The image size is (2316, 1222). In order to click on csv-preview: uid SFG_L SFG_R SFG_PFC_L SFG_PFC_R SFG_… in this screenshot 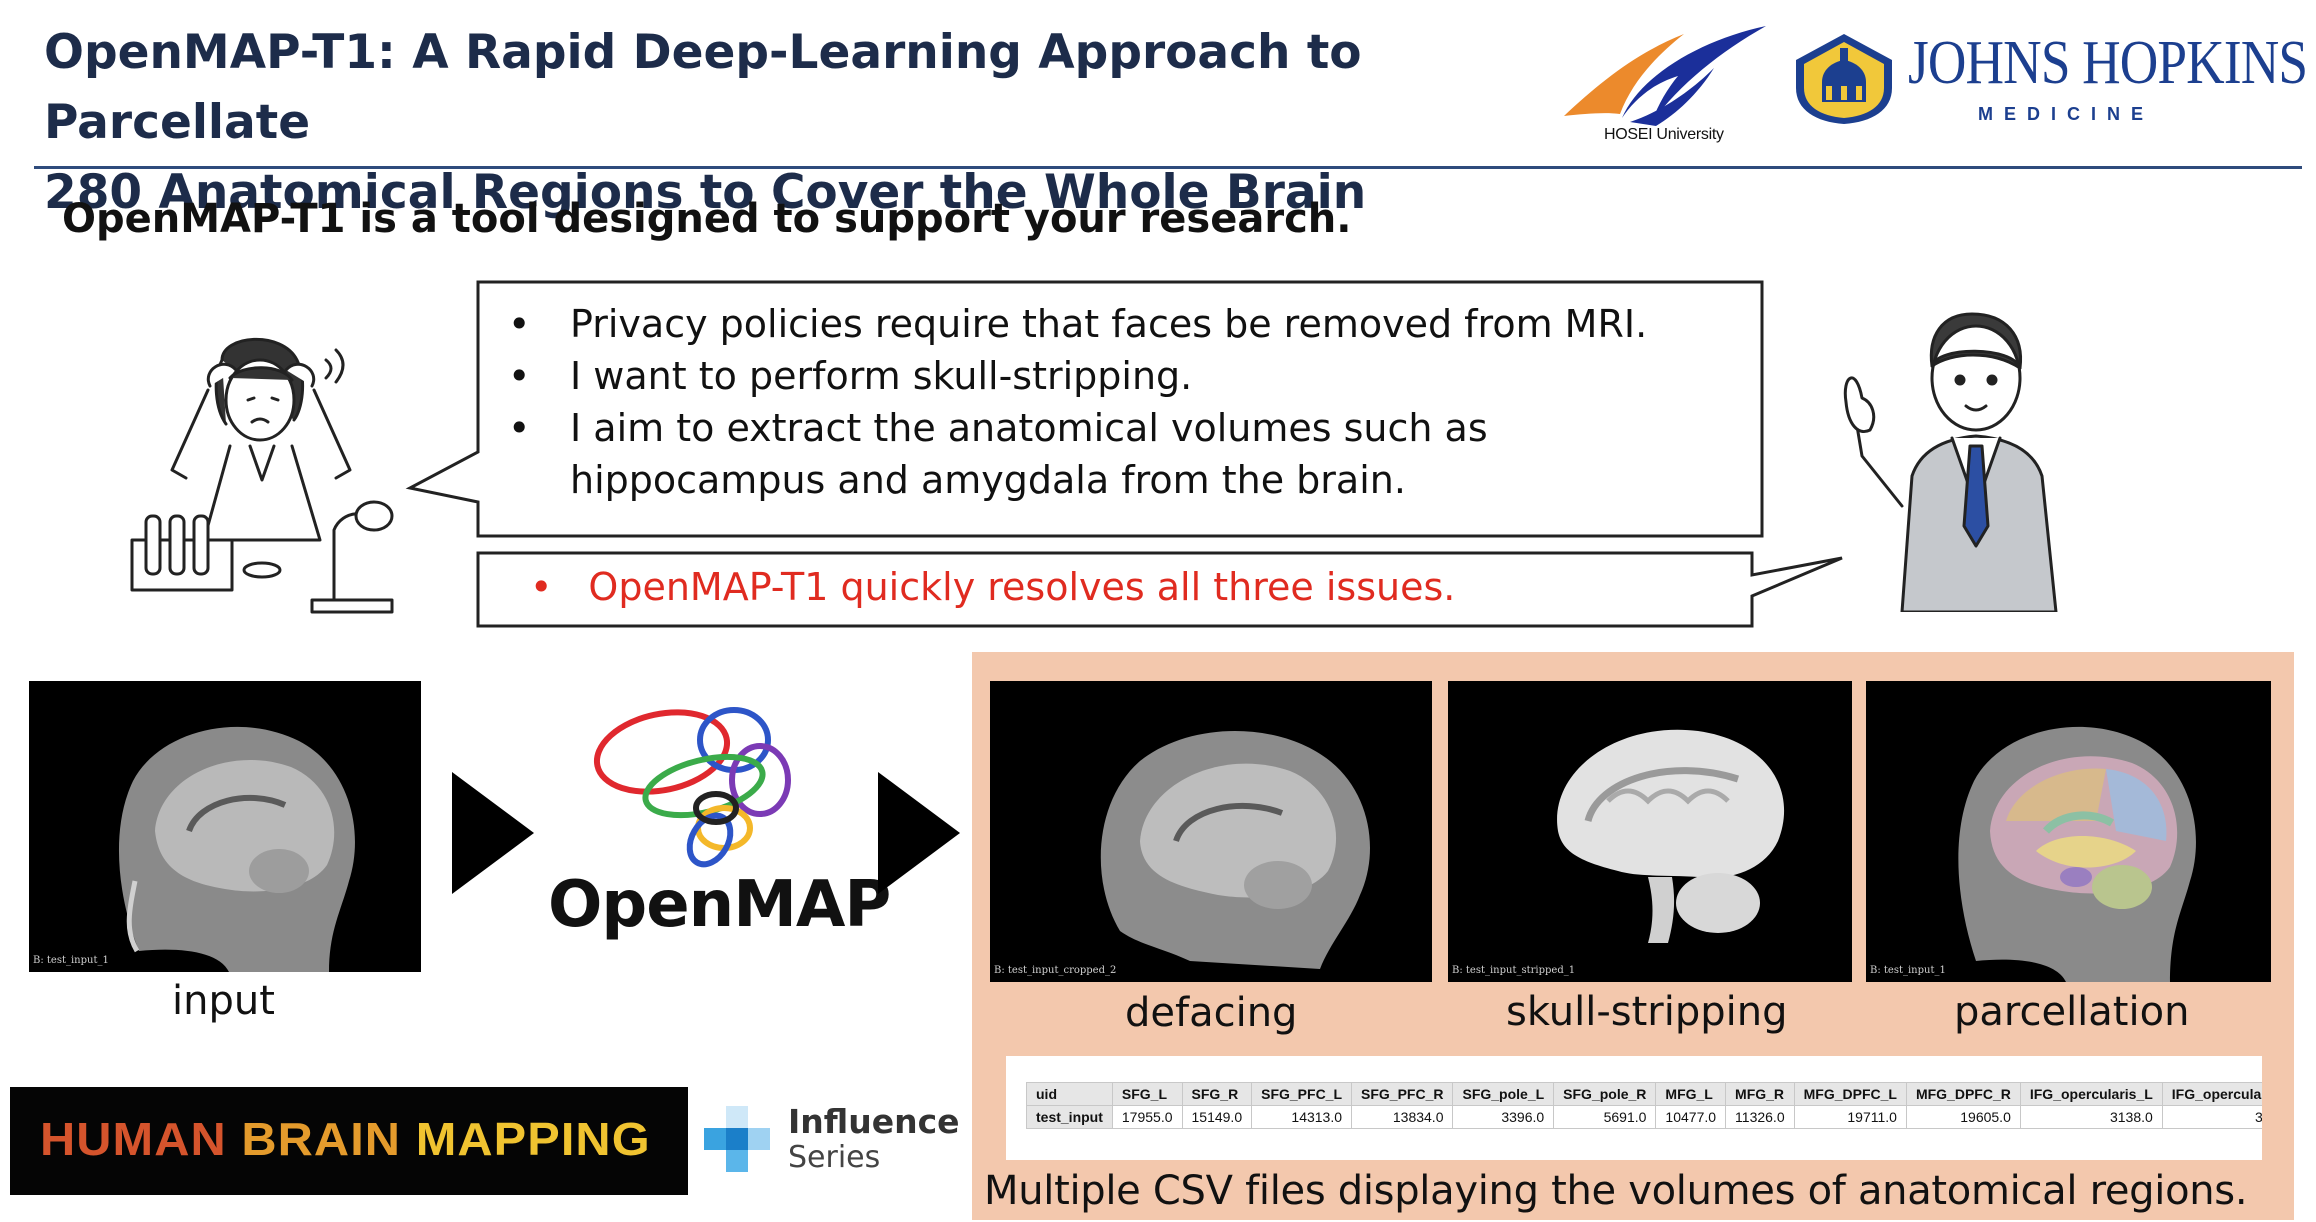, I will do `click(1634, 1108)`.